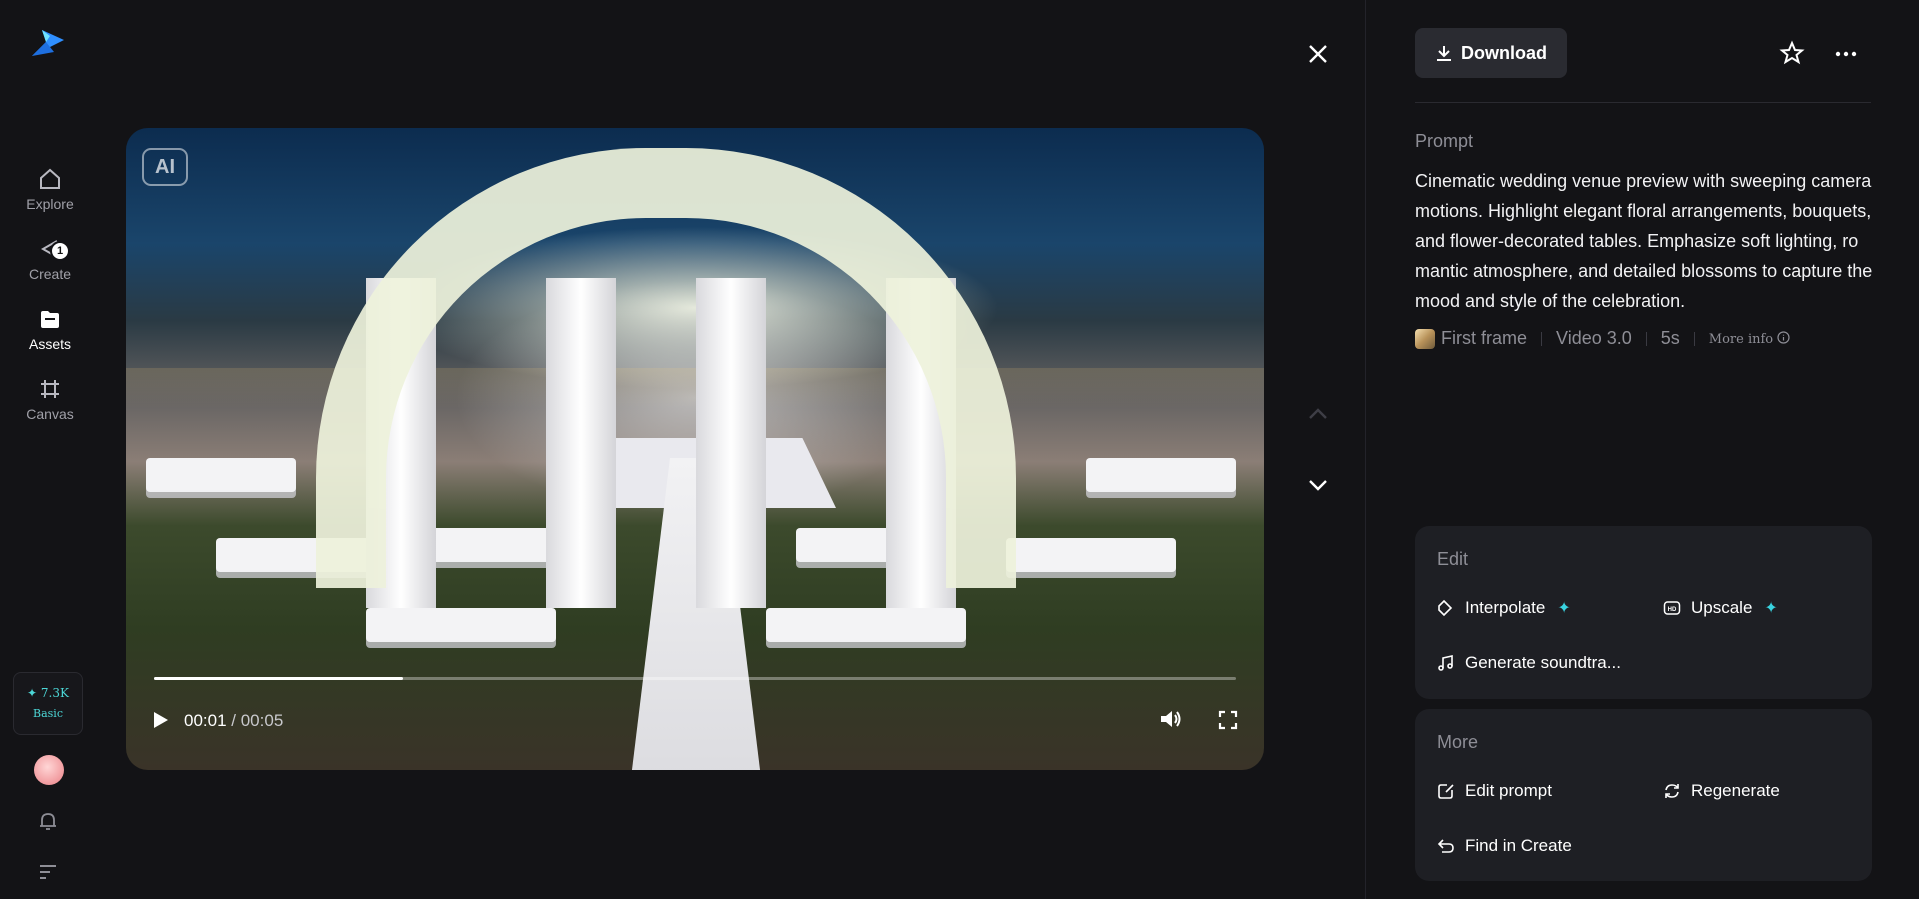 This screenshot has height=899, width=1919. I want to click on interpolate-icon, so click(1445, 608).